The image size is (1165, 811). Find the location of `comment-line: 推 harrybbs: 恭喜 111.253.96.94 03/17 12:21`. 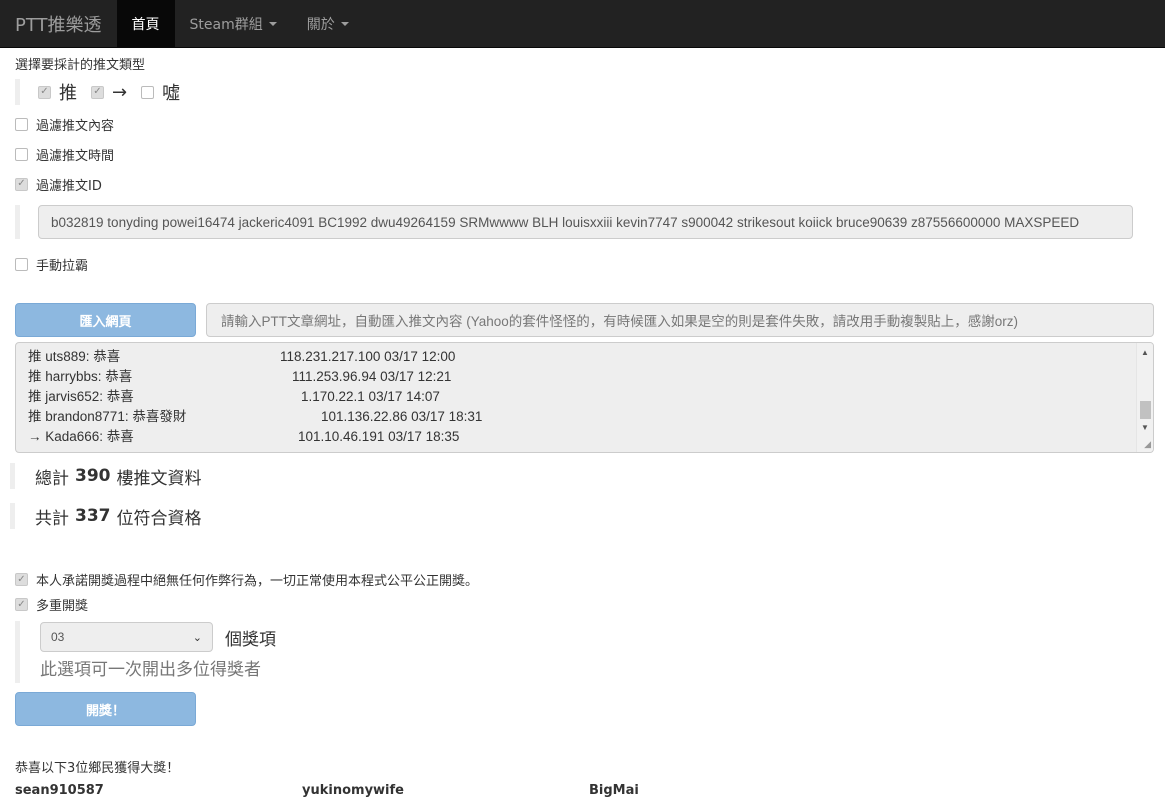

comment-line: 推 harrybbs: 恭喜 111.253.96.94 03/17 12:21 is located at coordinates (580, 377).